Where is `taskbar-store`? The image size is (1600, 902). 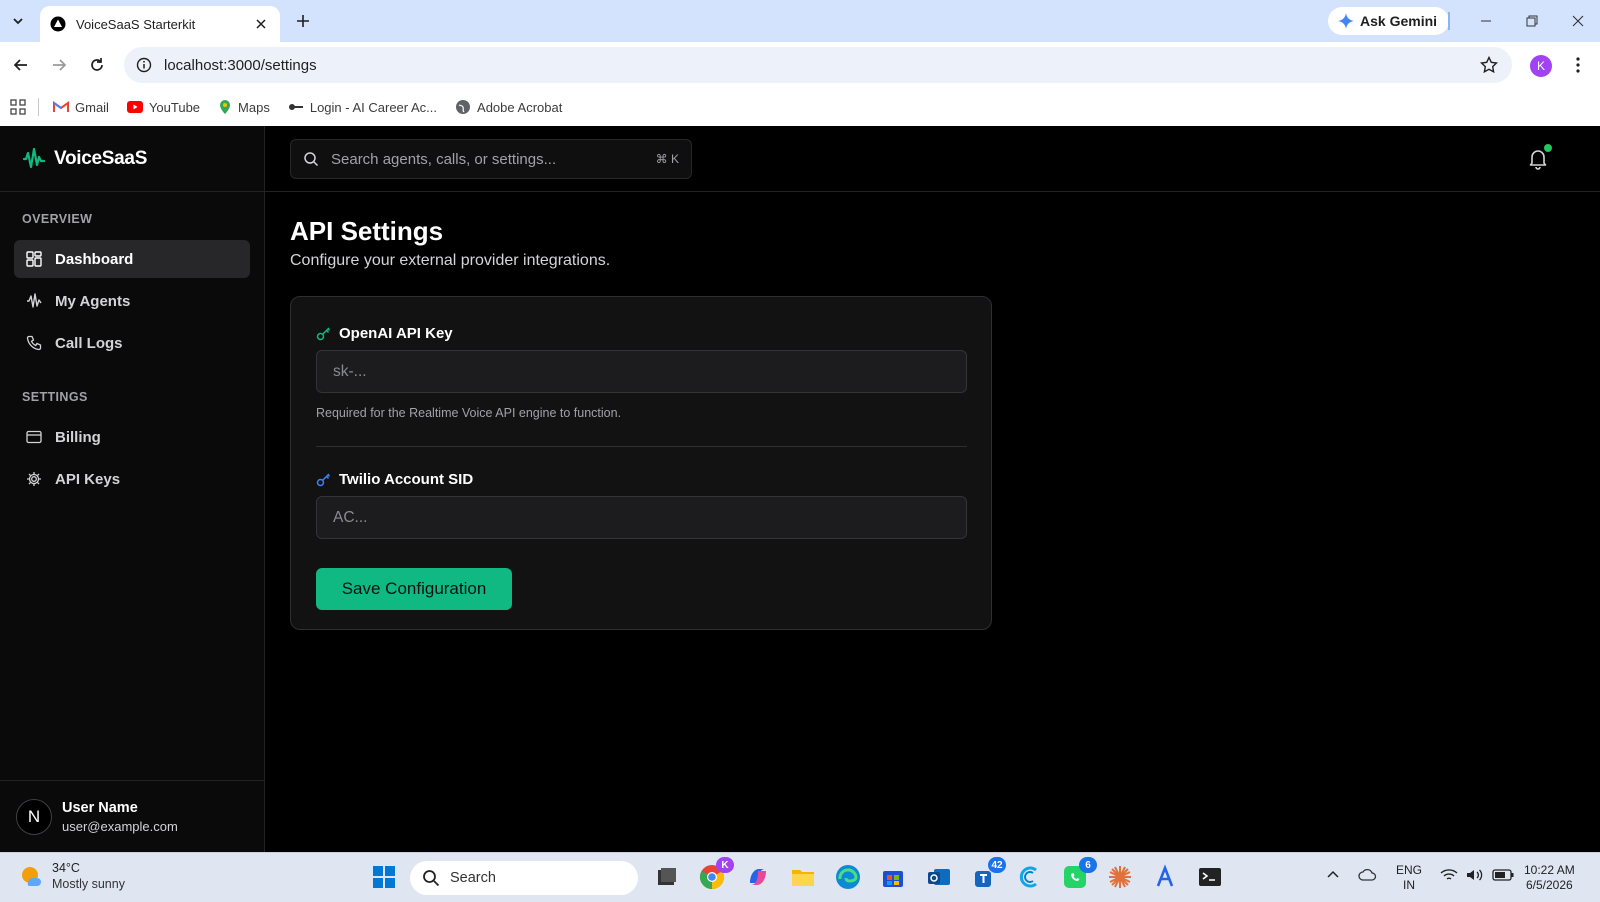 taskbar-store is located at coordinates (893, 877).